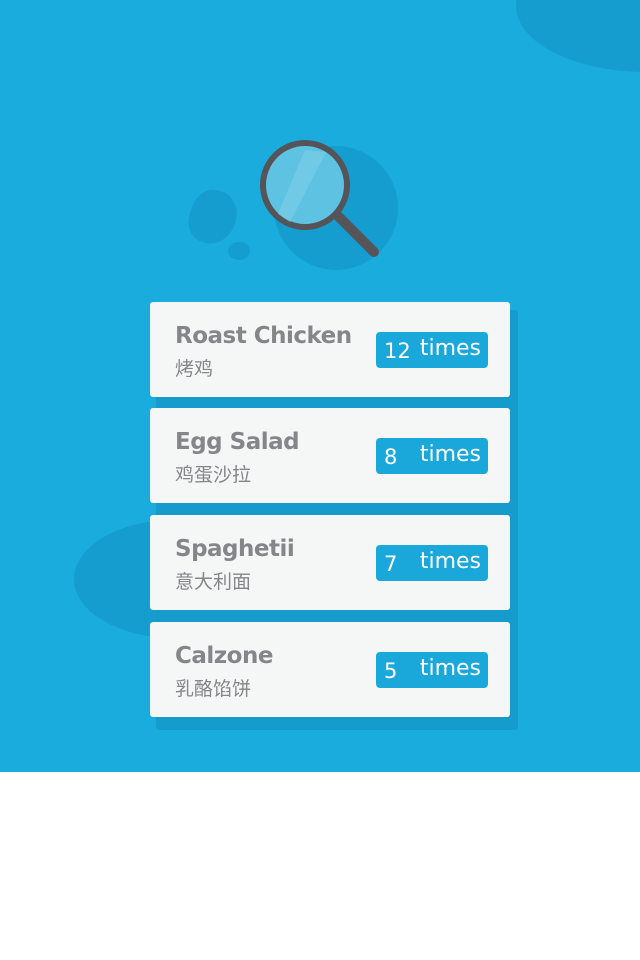 This screenshot has width=640, height=960. I want to click on count-badge: 8 times, so click(432, 456).